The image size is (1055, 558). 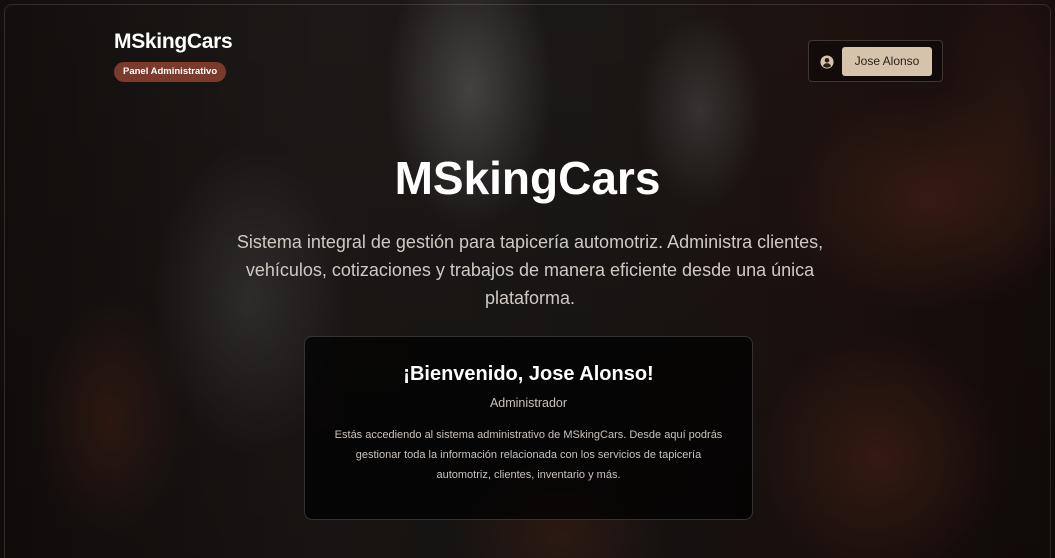 I want to click on welcome-title: ¡Bienvenido, Jose Alonso!, so click(x=528, y=374).